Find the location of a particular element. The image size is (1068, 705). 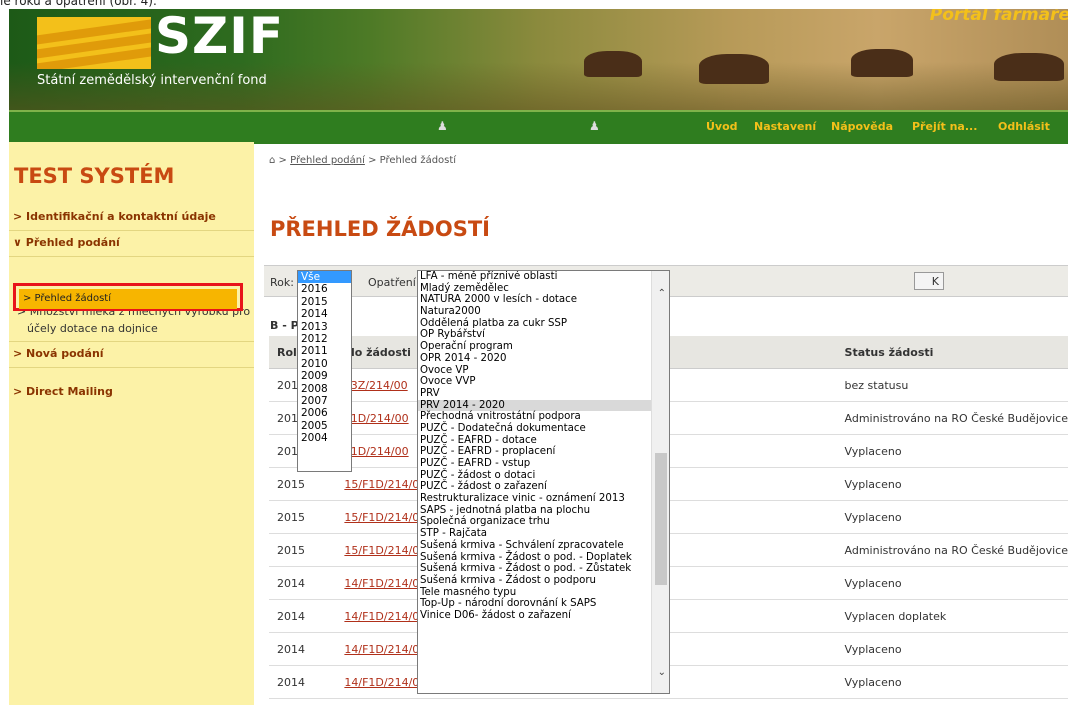

sidebar-item-prehled-podani: ∨ Přehled podání is located at coordinates (131, 244).